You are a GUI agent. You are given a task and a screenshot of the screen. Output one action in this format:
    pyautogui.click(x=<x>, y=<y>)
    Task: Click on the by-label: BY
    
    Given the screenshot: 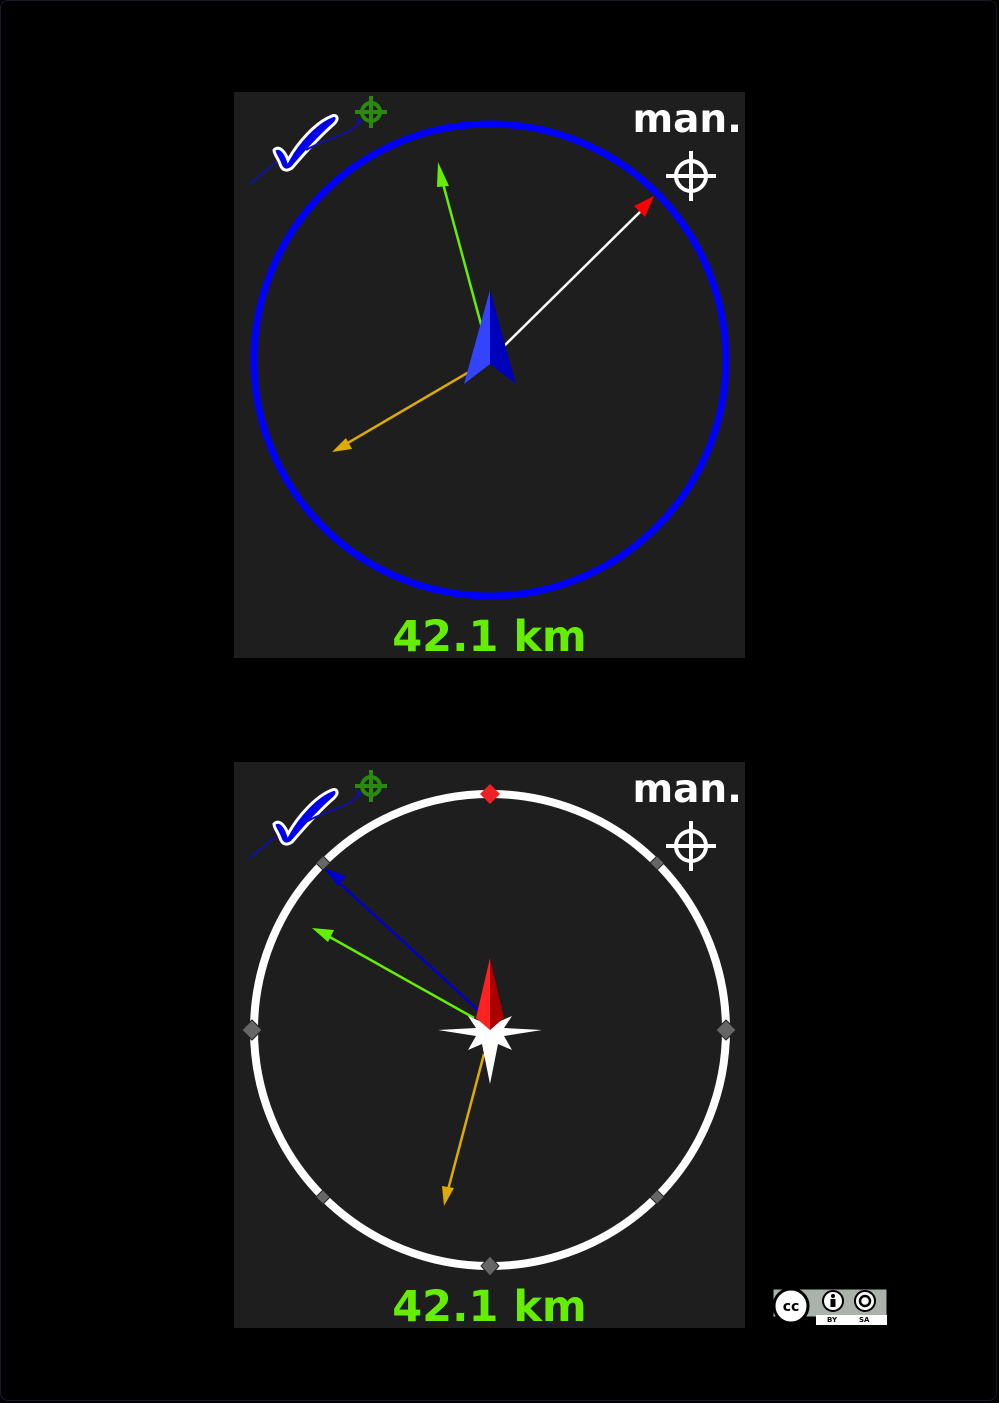 What is the action you would take?
    pyautogui.click(x=832, y=1320)
    